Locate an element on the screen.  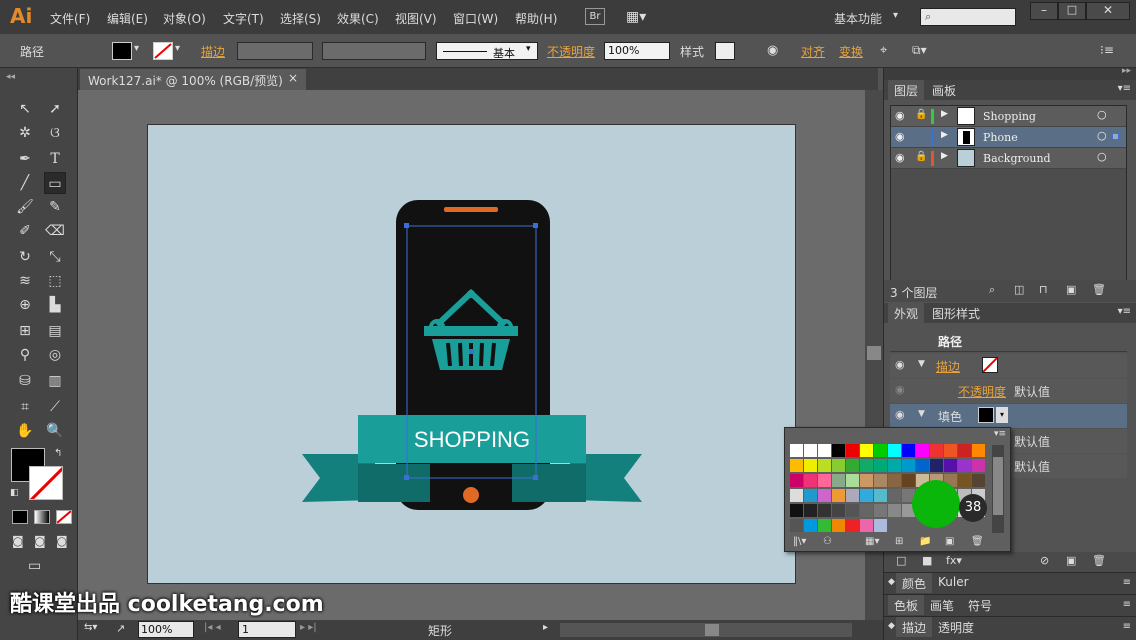
status-menu-icon: ▸ is located at coordinates (545, 627).